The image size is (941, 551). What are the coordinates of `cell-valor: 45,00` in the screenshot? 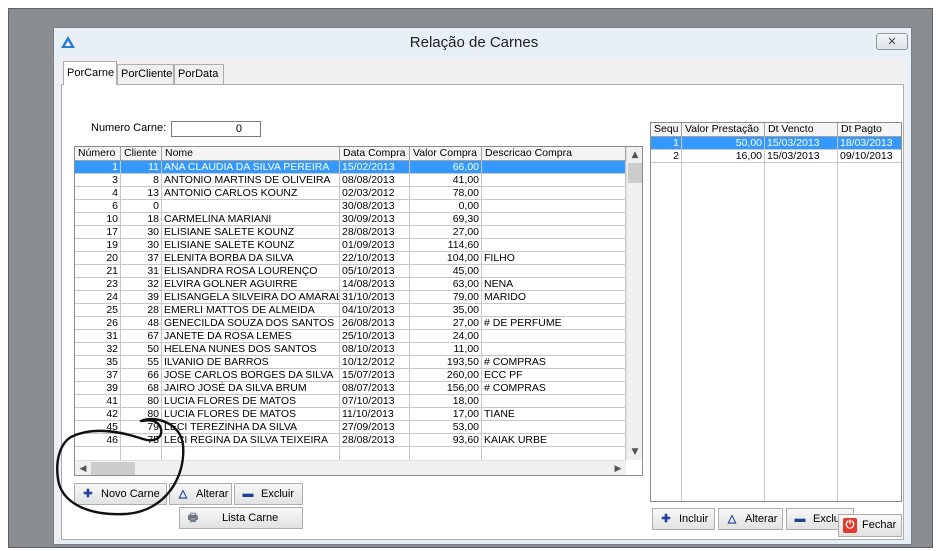 It's located at (446, 271).